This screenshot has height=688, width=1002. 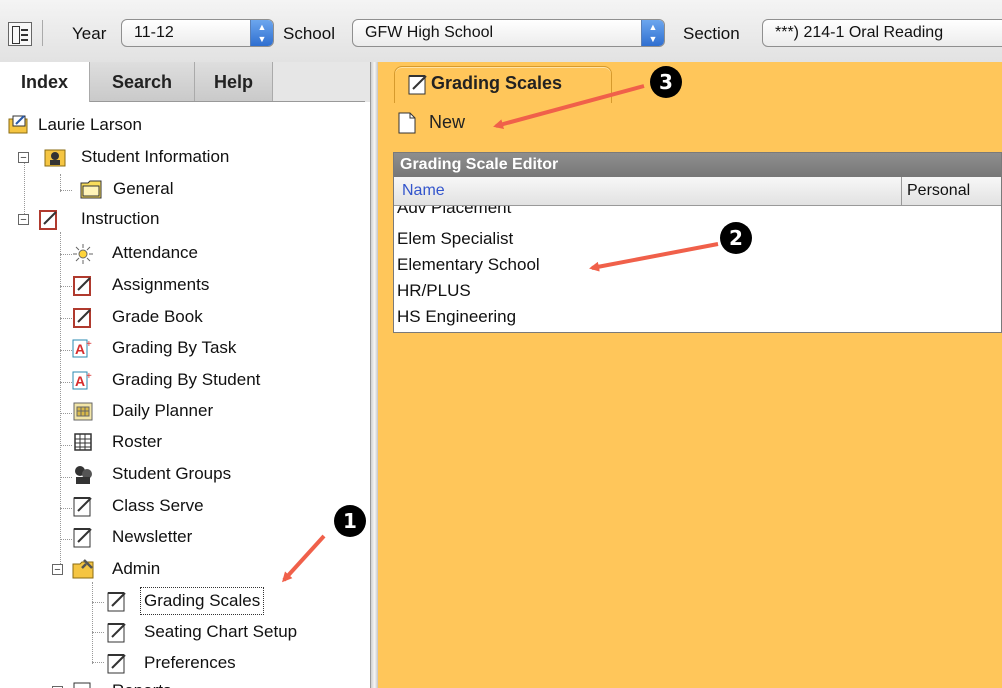 What do you see at coordinates (142, 683) in the screenshot?
I see `tree-item-label: Reports` at bounding box center [142, 683].